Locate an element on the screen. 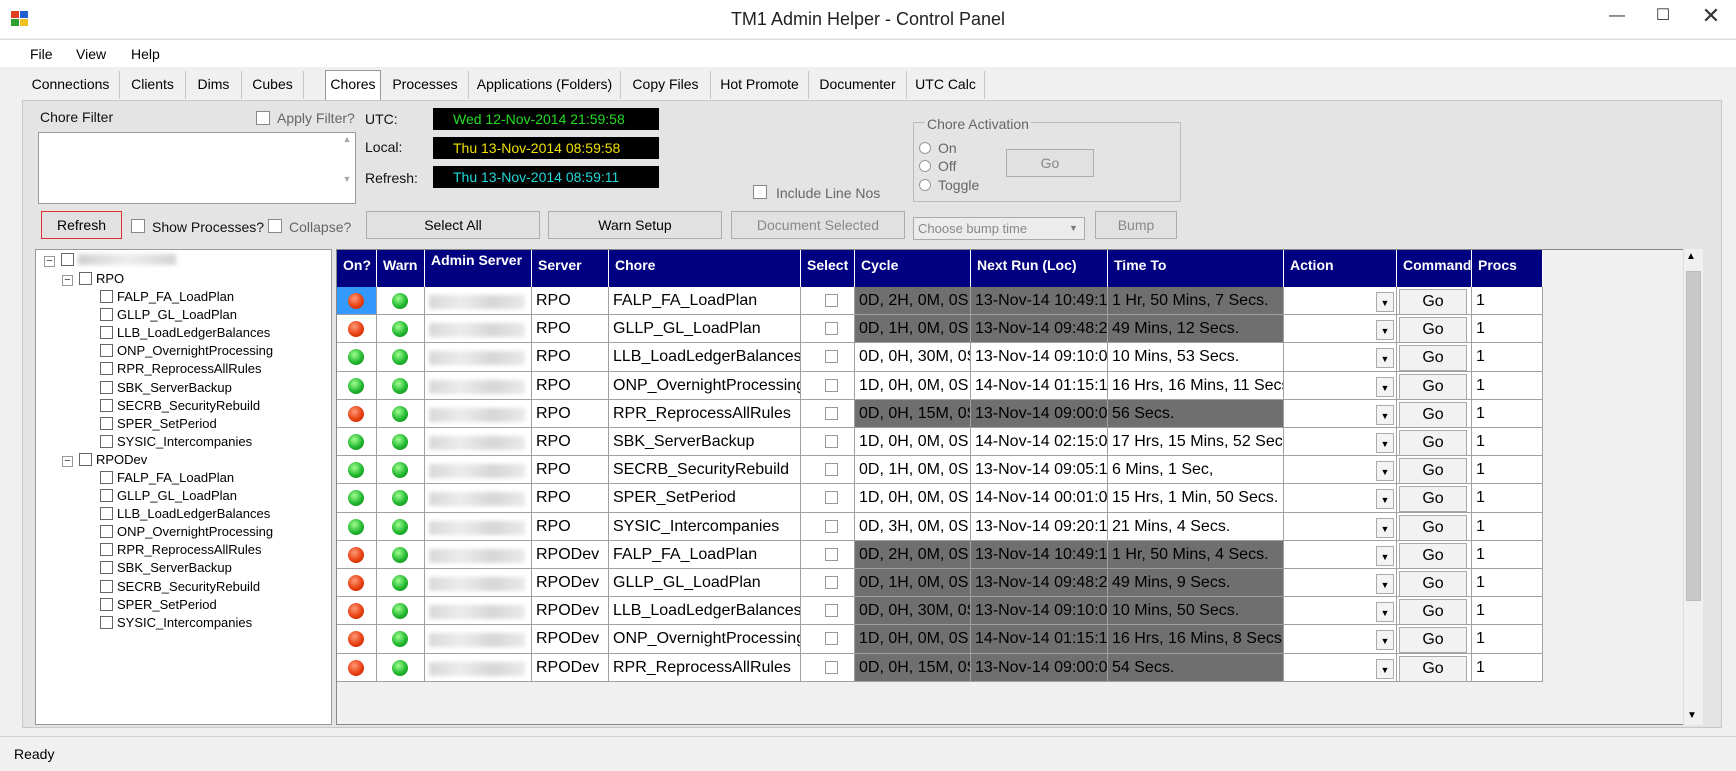 The width and height of the screenshot is (1736, 771). col-on-header: On? is located at coordinates (357, 268).